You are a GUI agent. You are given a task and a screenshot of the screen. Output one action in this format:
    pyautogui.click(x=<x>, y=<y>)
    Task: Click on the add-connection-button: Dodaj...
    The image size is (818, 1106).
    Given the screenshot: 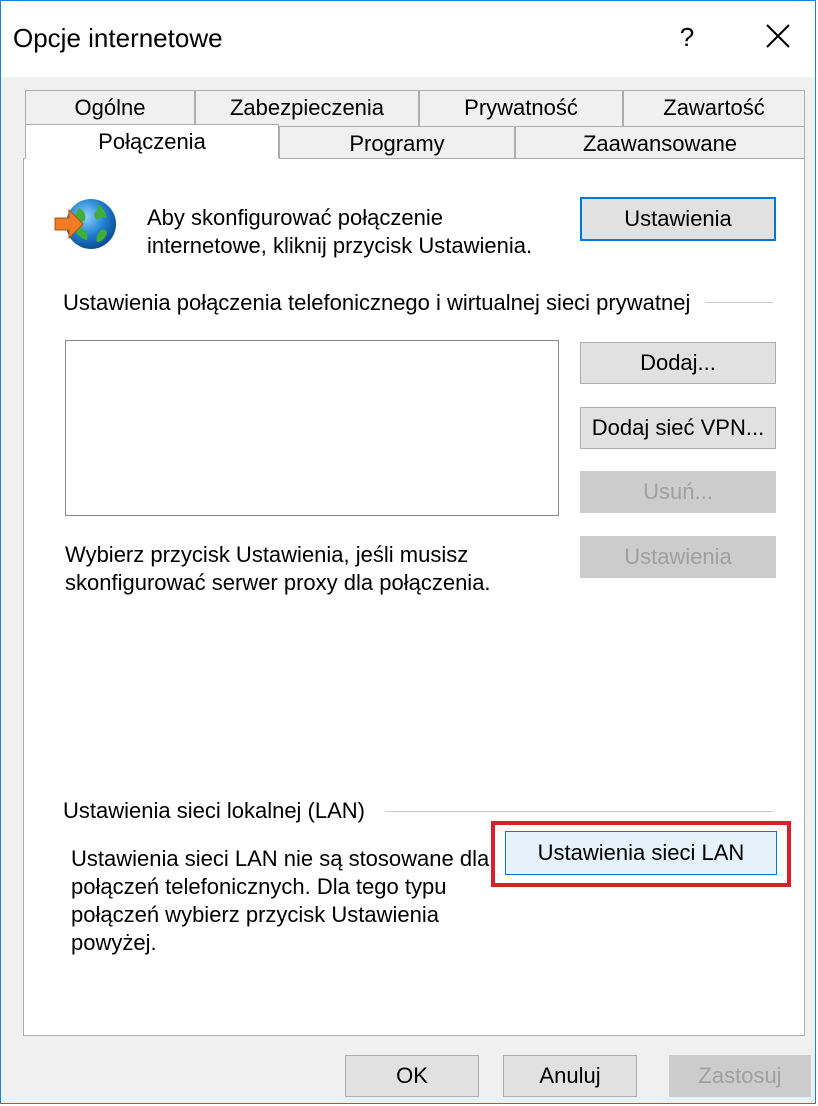 What is the action you would take?
    pyautogui.click(x=678, y=363)
    